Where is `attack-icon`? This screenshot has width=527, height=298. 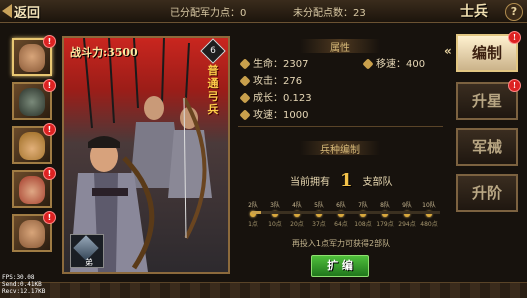 attack-icon is located at coordinates (245, 81).